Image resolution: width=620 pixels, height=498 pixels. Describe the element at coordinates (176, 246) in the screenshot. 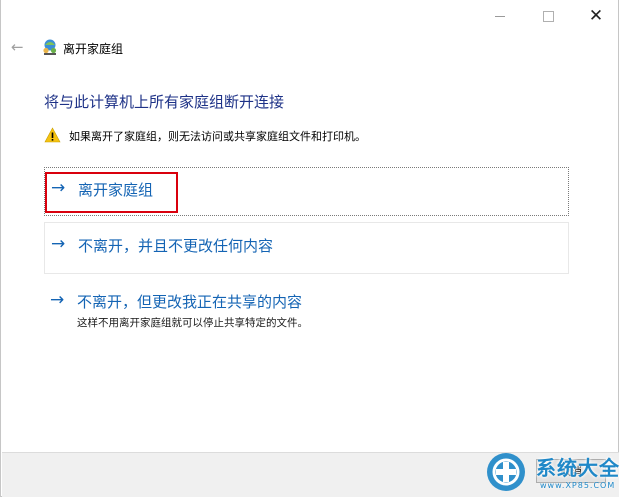

I see `option-label: 不离开，并且不更改任何内容` at that location.